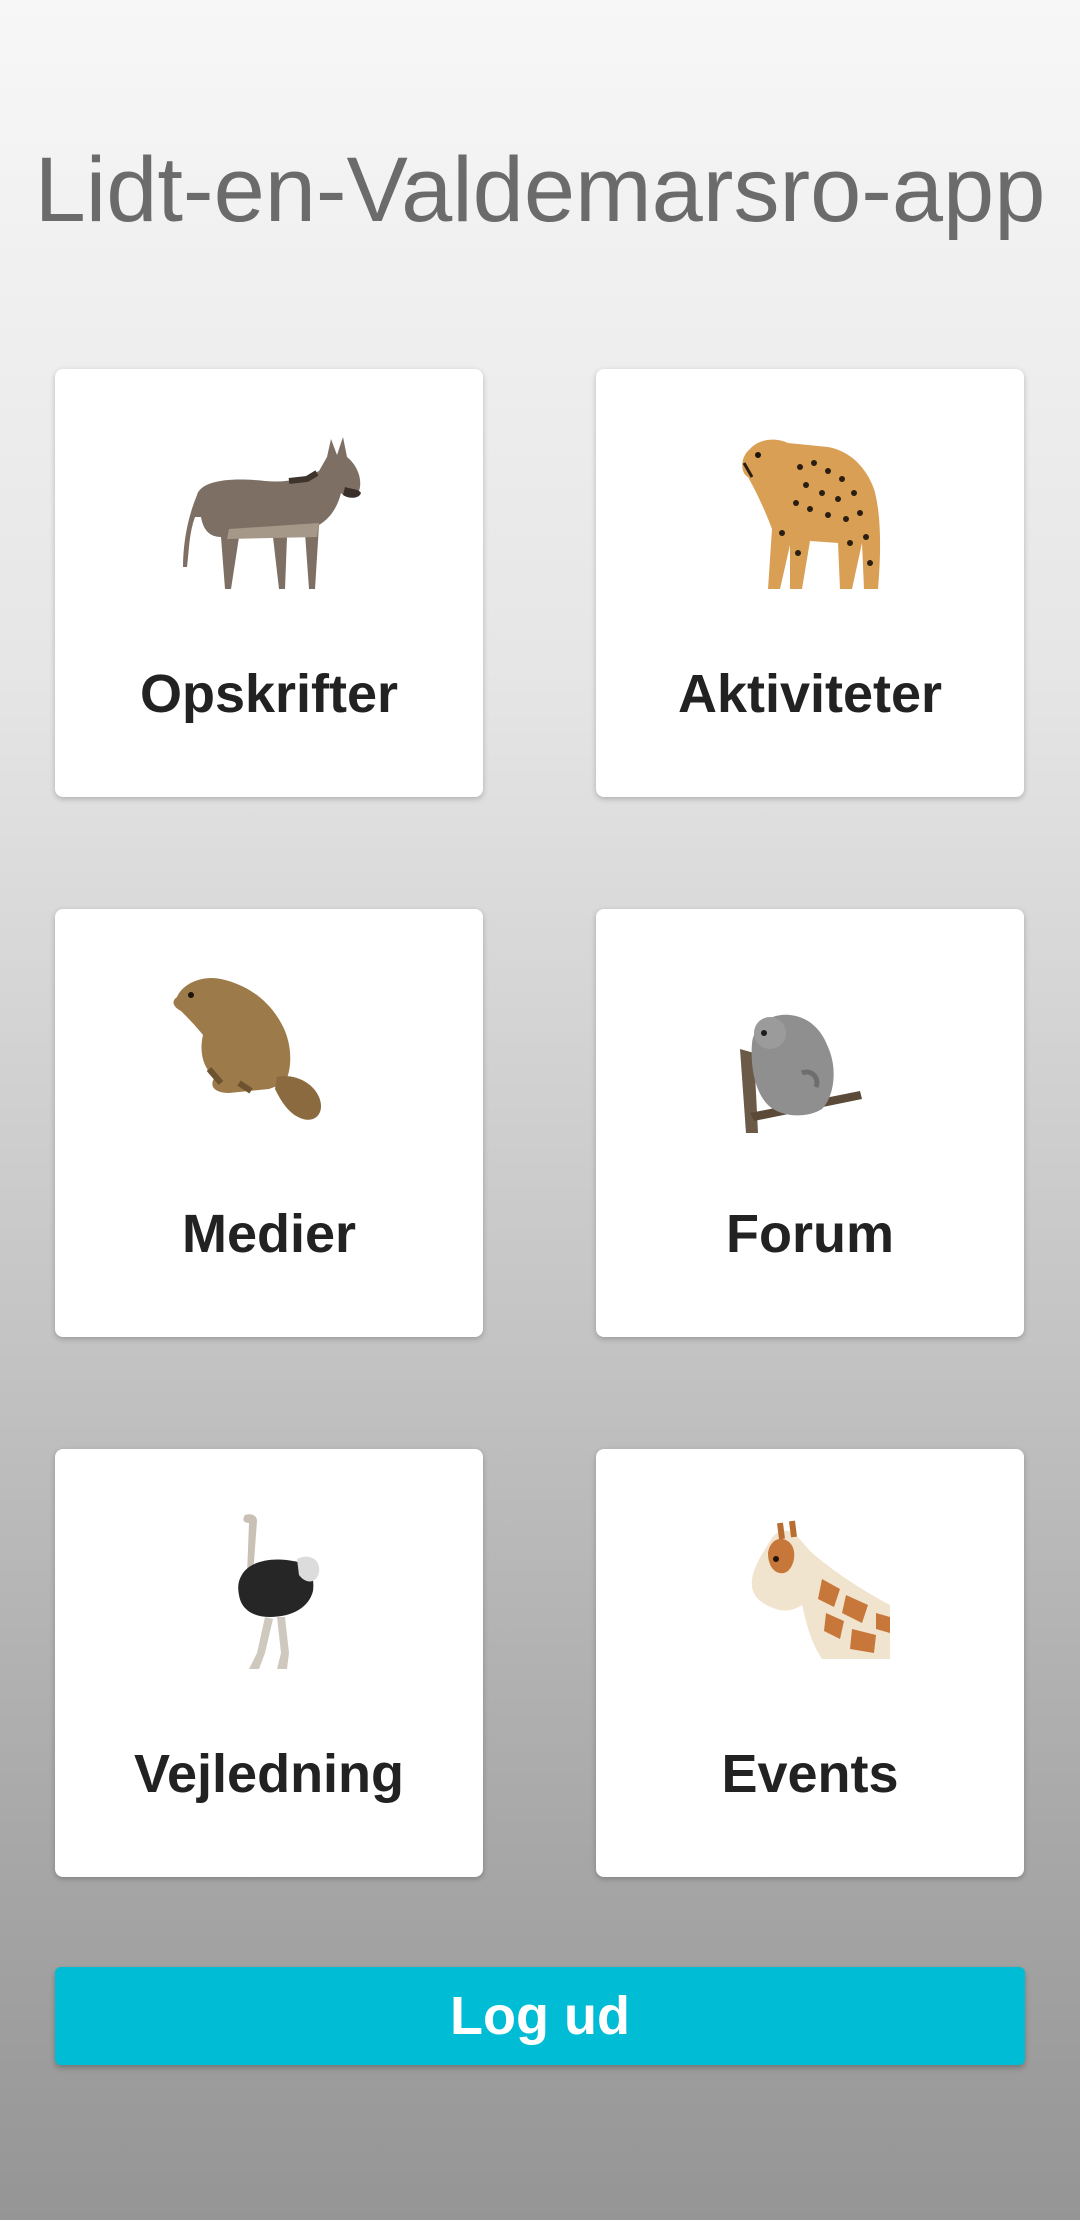 This screenshot has height=2220, width=1080. What do you see at coordinates (810, 1234) in the screenshot?
I see `tile-label: Forum` at bounding box center [810, 1234].